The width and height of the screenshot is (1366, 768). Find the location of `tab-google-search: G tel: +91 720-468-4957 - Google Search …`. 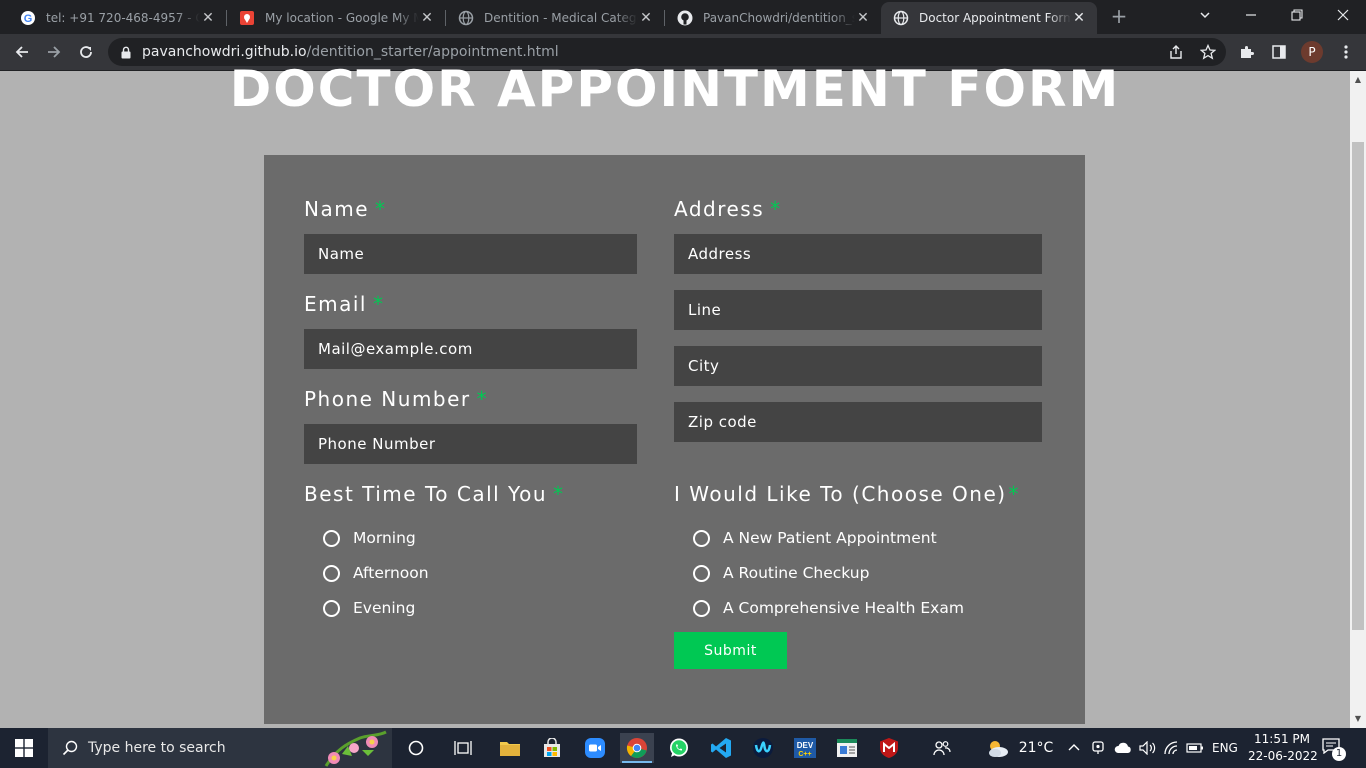

tab-google-search: G tel: +91 720-468-4957 - Google Search … is located at coordinates (117, 18).